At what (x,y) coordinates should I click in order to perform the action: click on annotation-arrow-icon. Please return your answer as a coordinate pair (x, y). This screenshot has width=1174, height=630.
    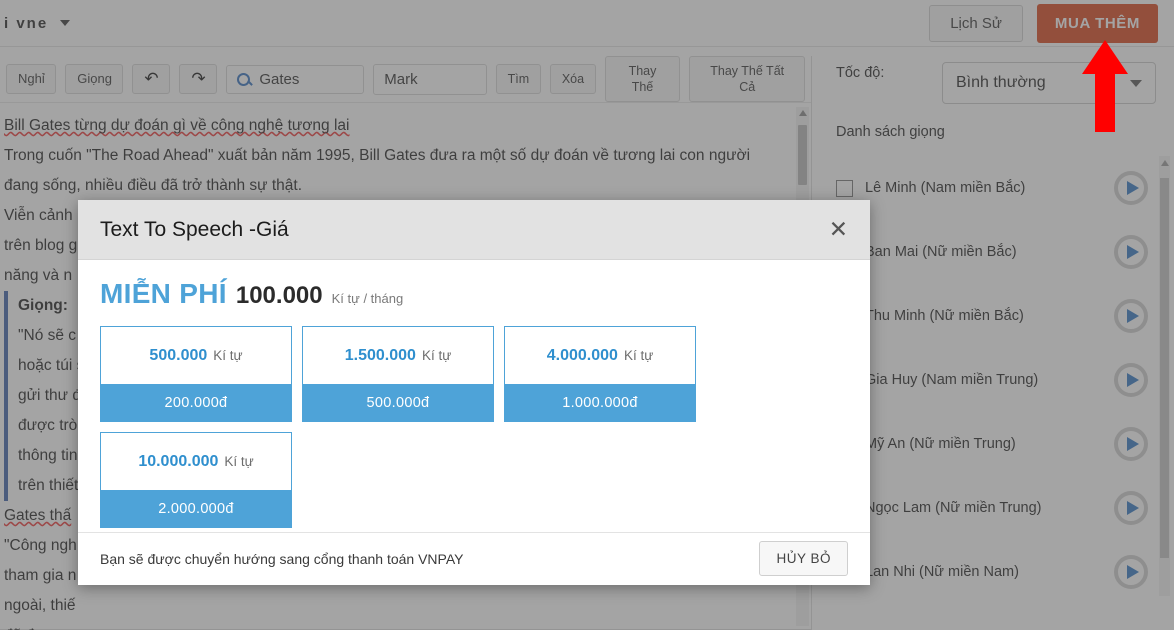
    Looking at the image, I should click on (1105, 86).